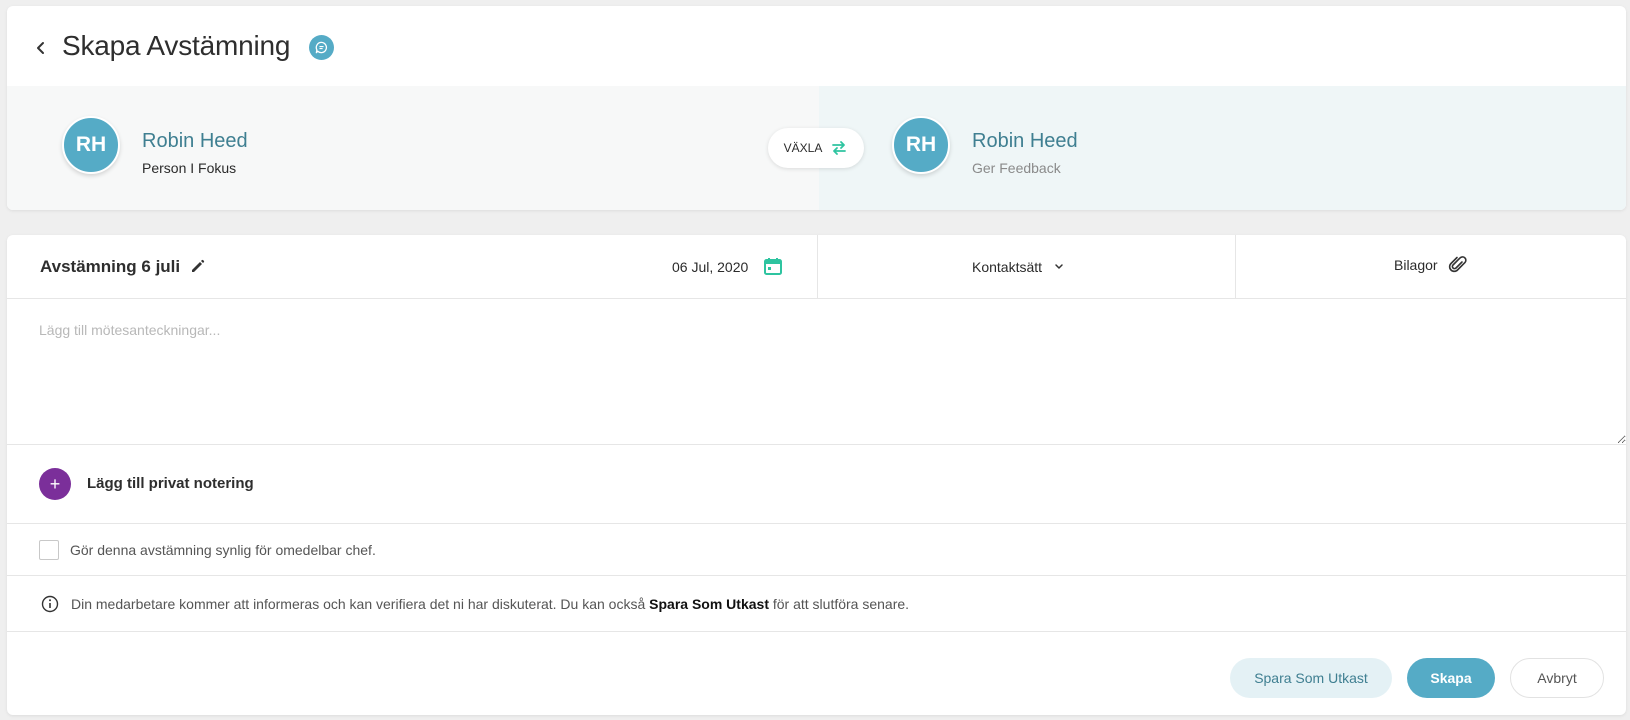  I want to click on attachments-button: Bilagor, so click(1431, 265).